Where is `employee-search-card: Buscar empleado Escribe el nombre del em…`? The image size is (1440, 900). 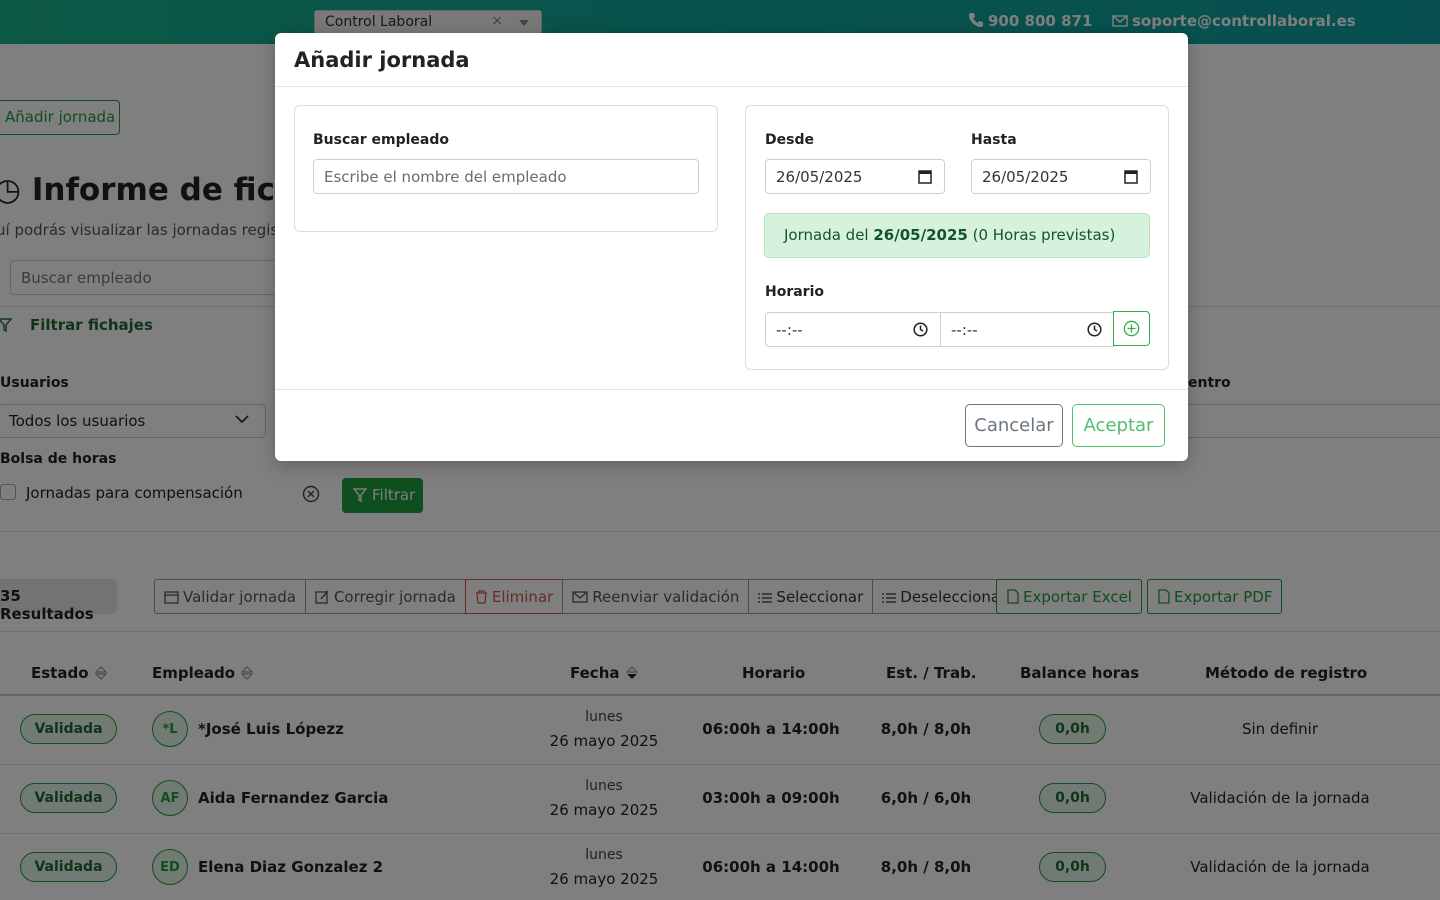 employee-search-card: Buscar empleado Escribe el nombre del em… is located at coordinates (506, 168).